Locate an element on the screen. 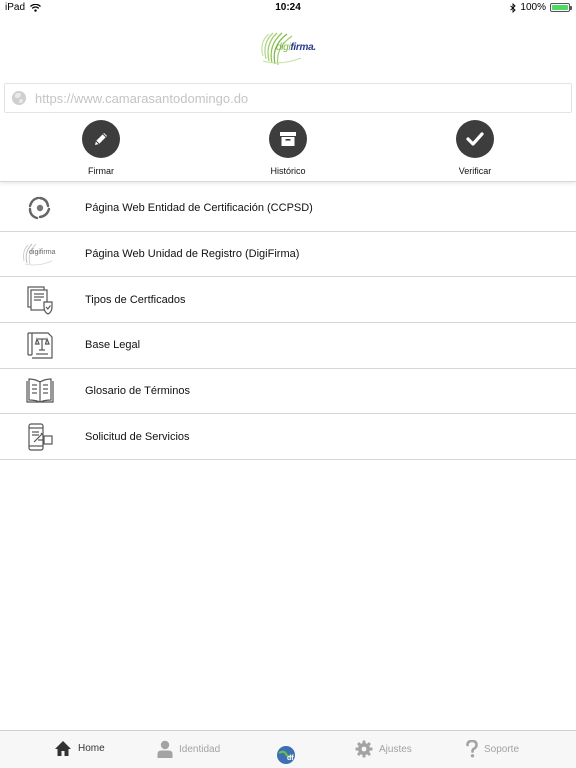 The height and width of the screenshot is (768, 576). tab-settings: Ajustes is located at coordinates (383, 749).